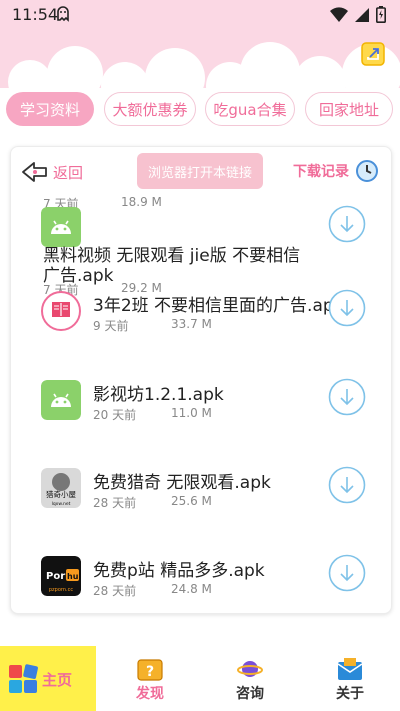 The height and width of the screenshot is (711, 400). Describe the element at coordinates (179, 571) in the screenshot. I see `file-name: 免费p站 精品多多.apk` at that location.